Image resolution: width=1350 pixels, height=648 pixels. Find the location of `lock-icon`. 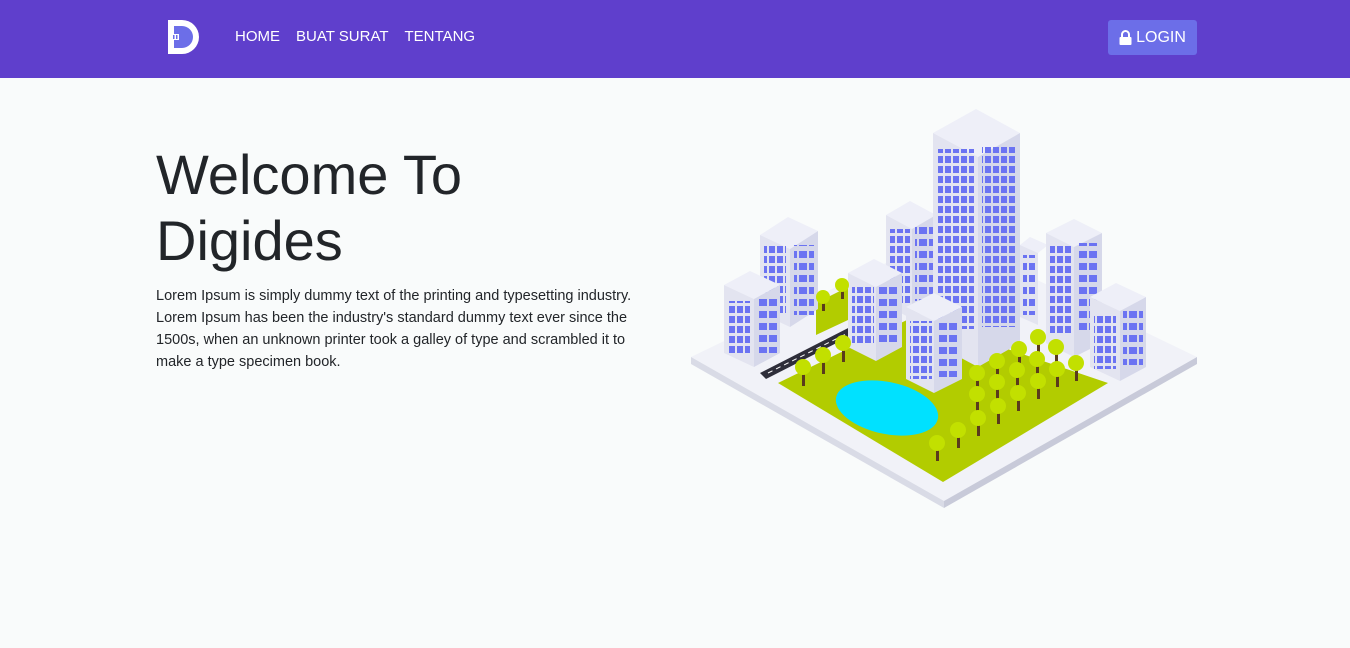

lock-icon is located at coordinates (1125, 37).